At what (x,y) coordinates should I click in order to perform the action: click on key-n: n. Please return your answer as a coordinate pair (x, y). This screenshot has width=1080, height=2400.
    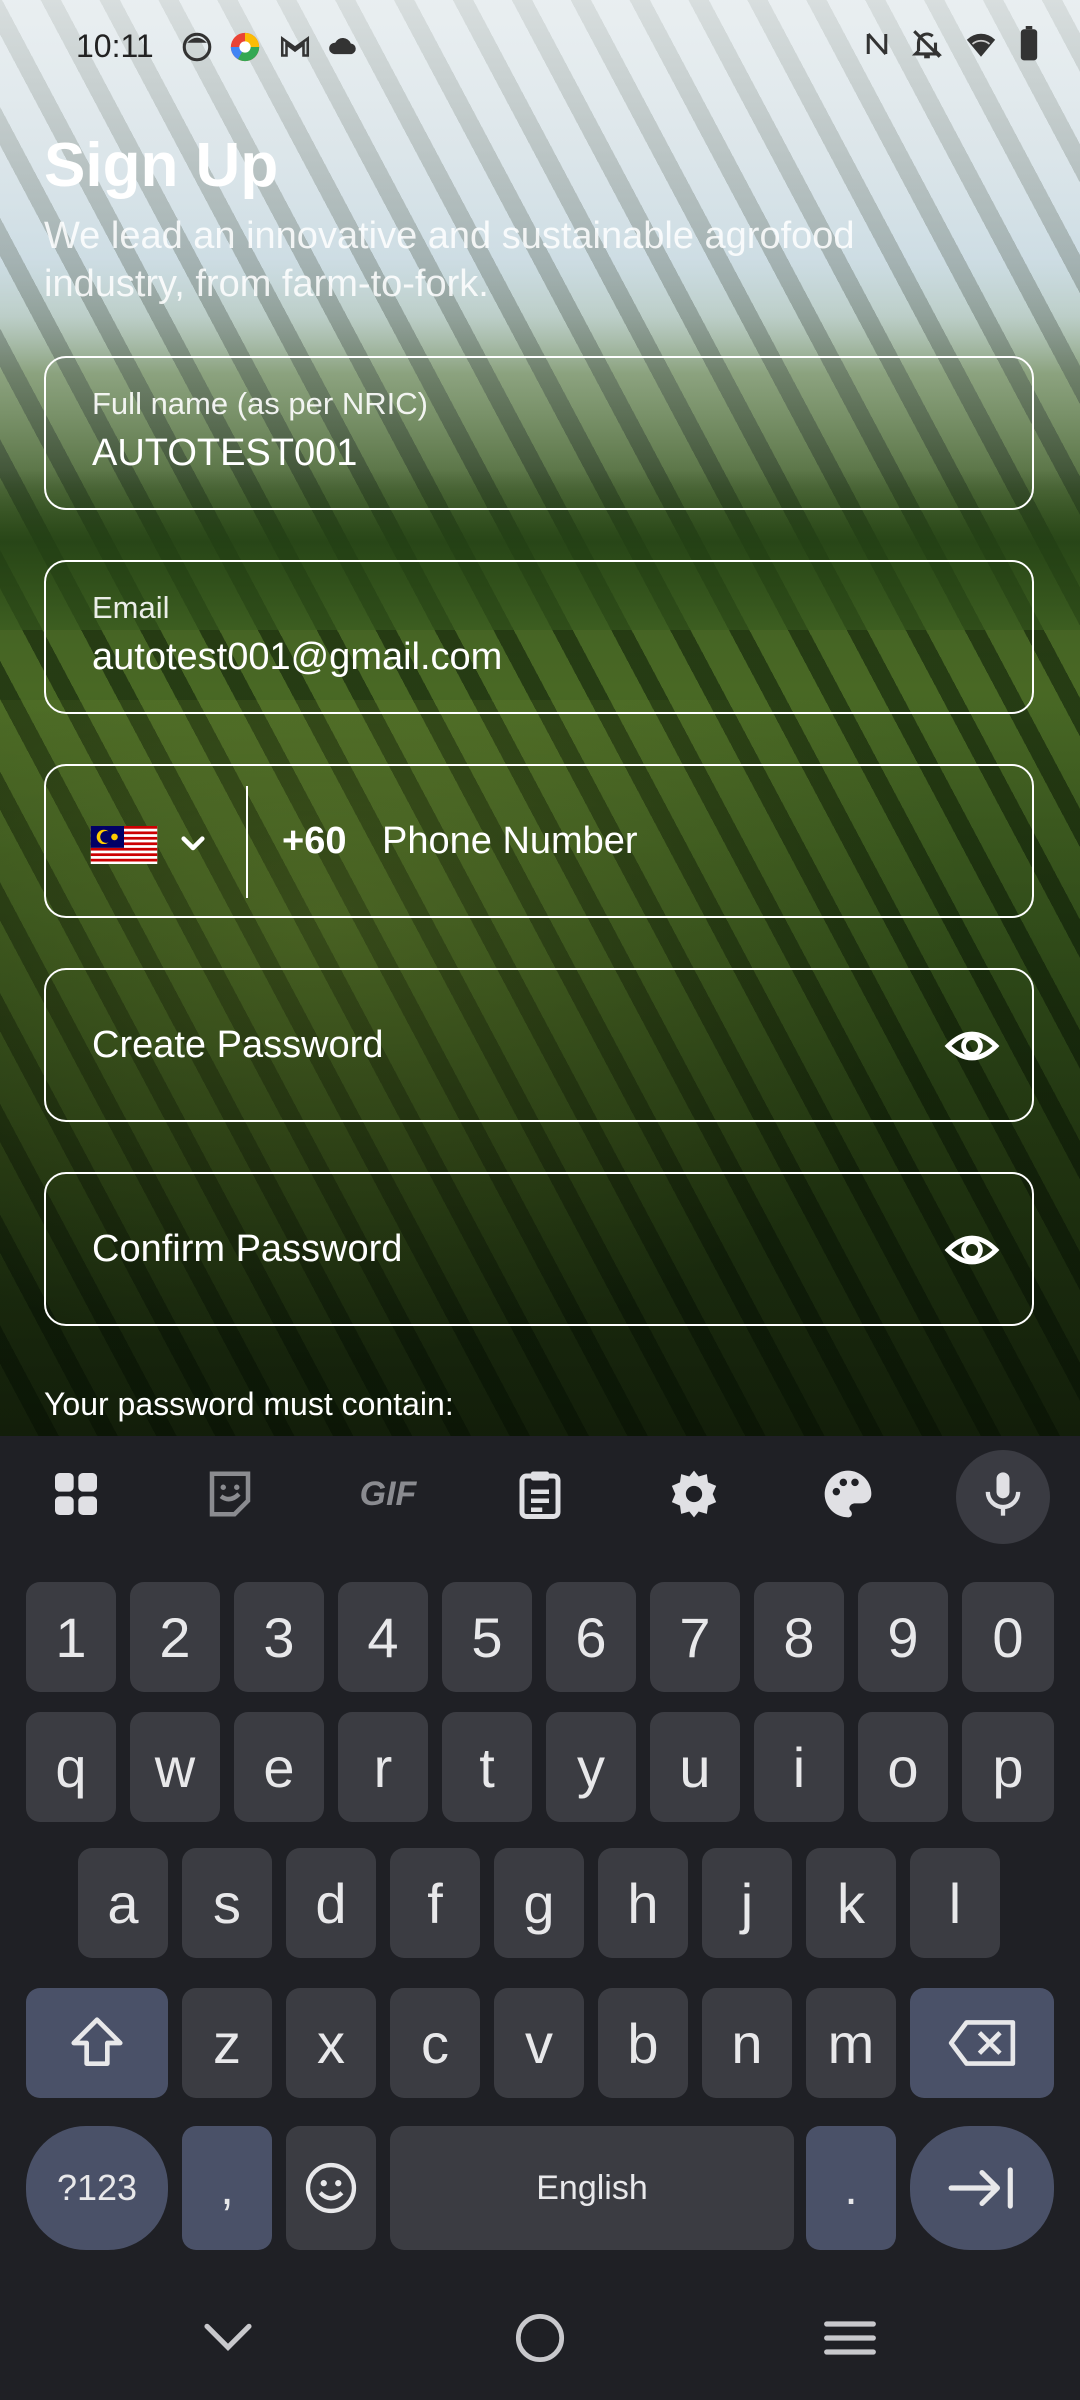
    Looking at the image, I should click on (747, 2043).